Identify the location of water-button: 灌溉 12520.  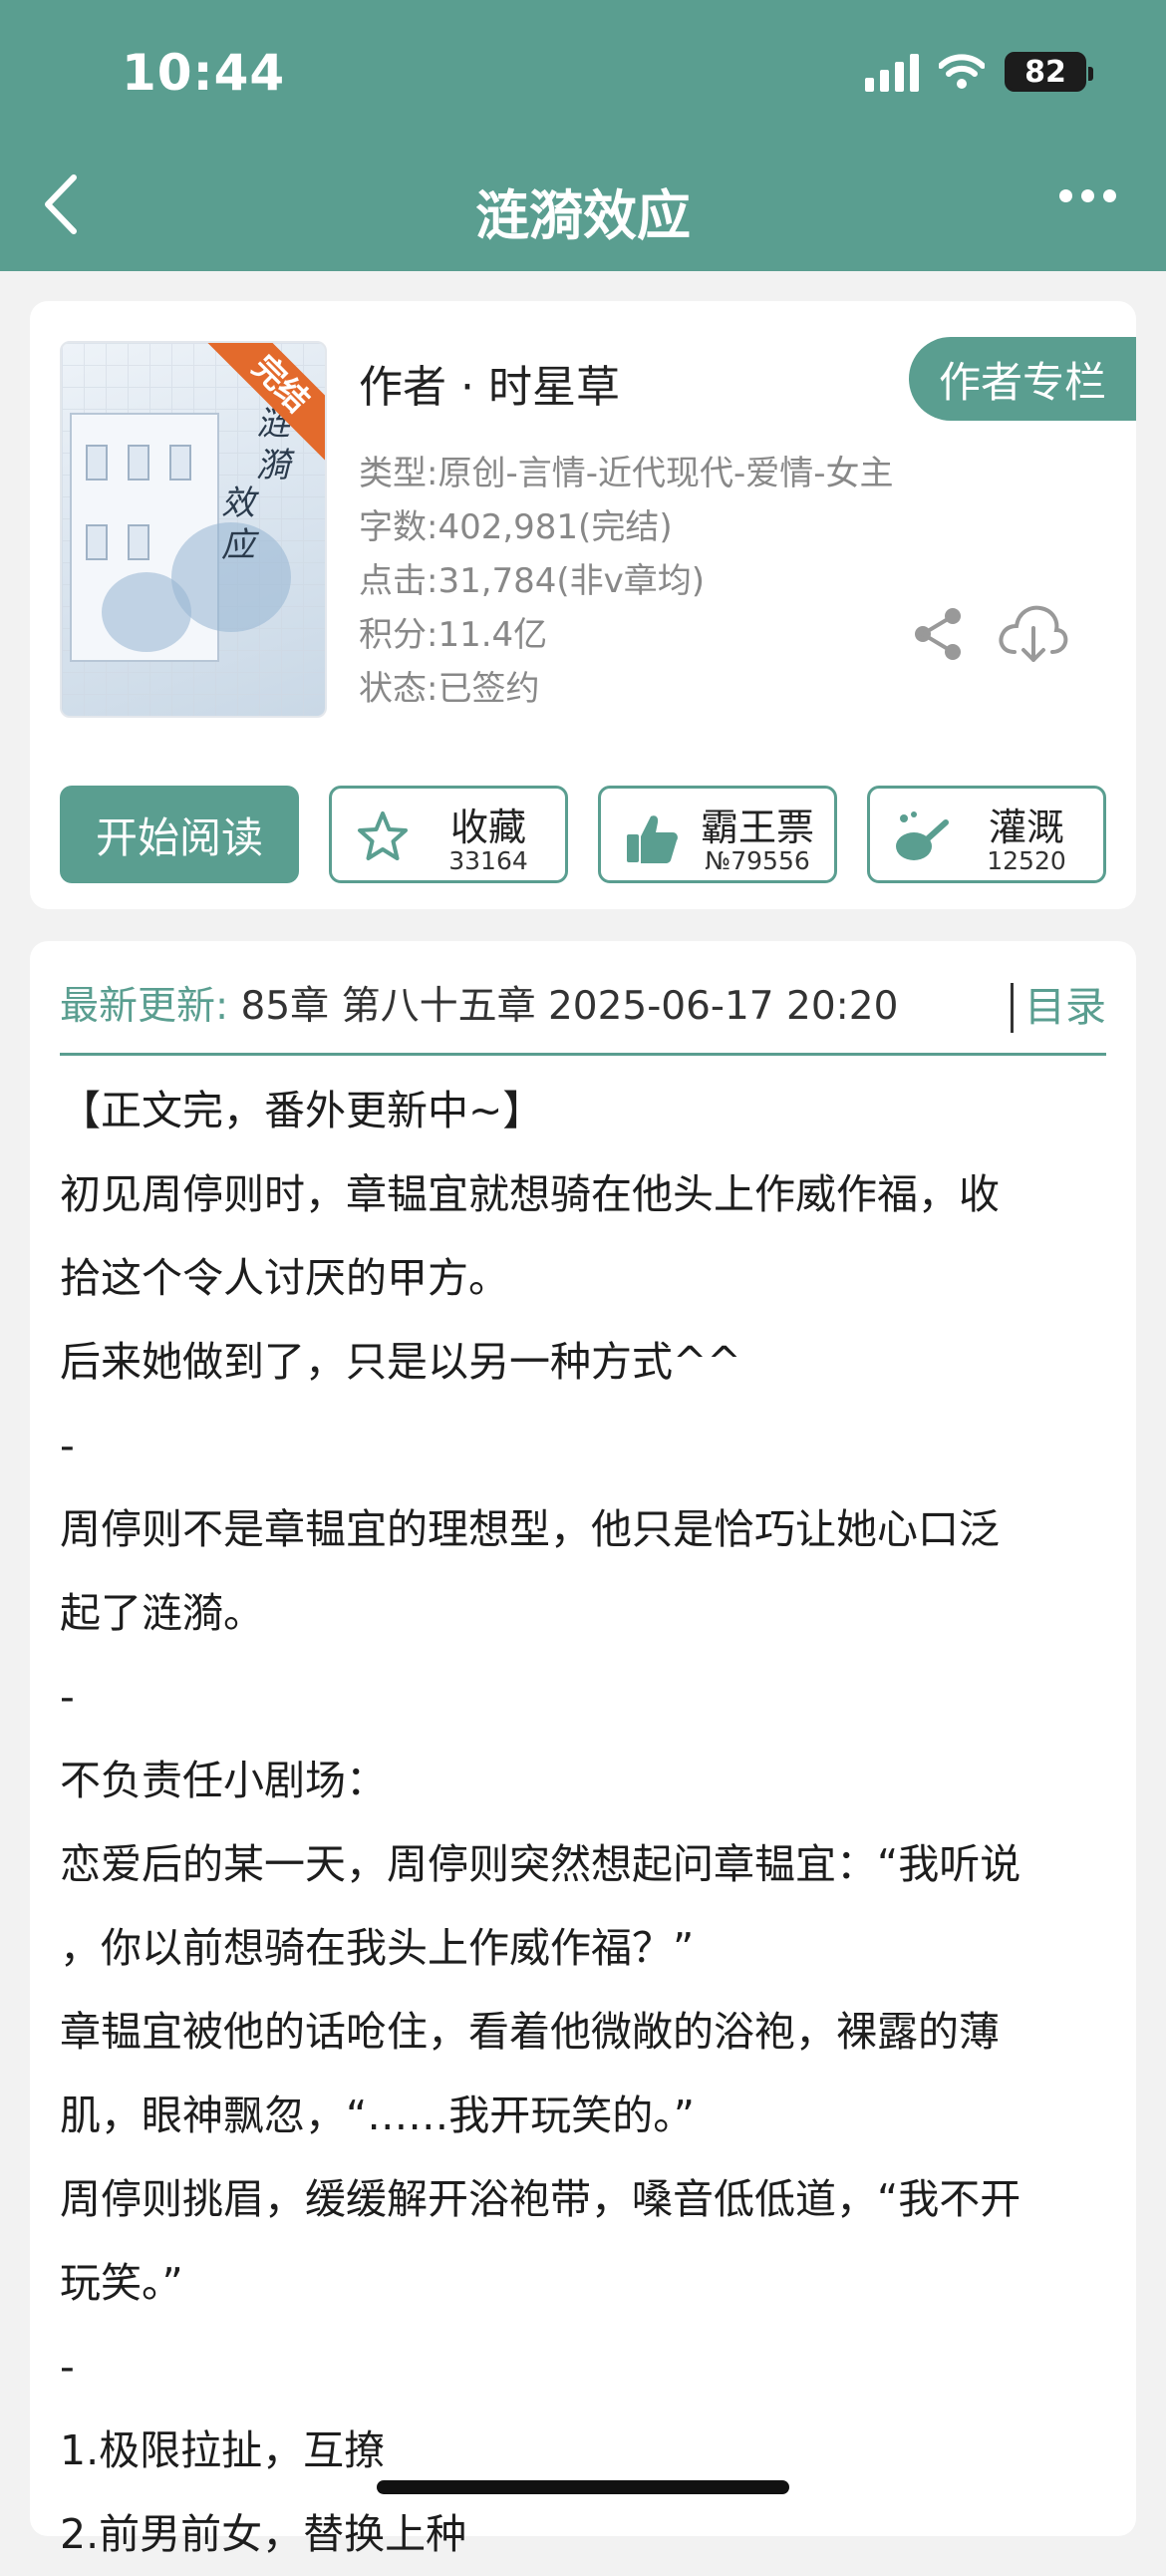
(986, 834).